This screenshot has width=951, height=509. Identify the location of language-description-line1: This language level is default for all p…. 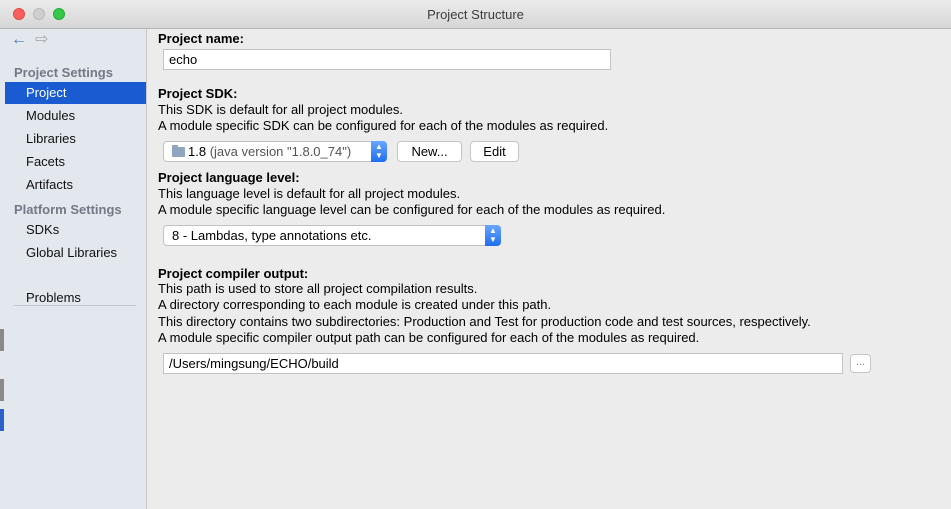
(309, 193).